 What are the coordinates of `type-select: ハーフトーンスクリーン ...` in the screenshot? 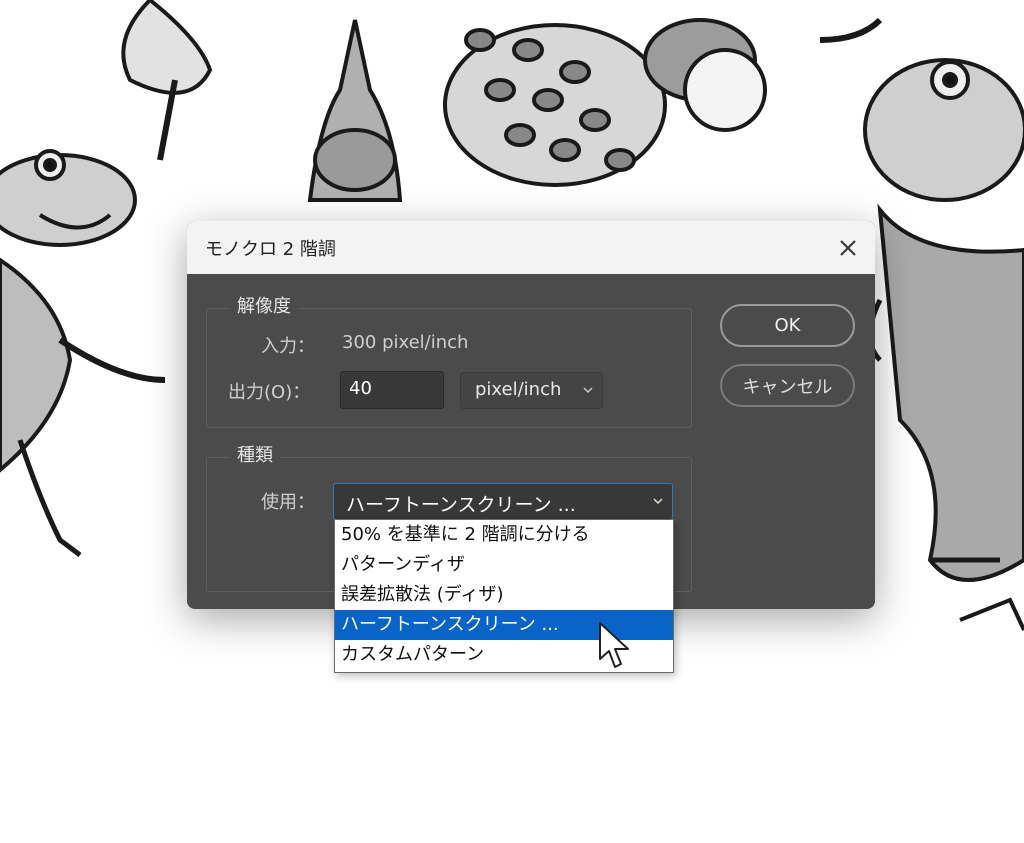 It's located at (503, 501).